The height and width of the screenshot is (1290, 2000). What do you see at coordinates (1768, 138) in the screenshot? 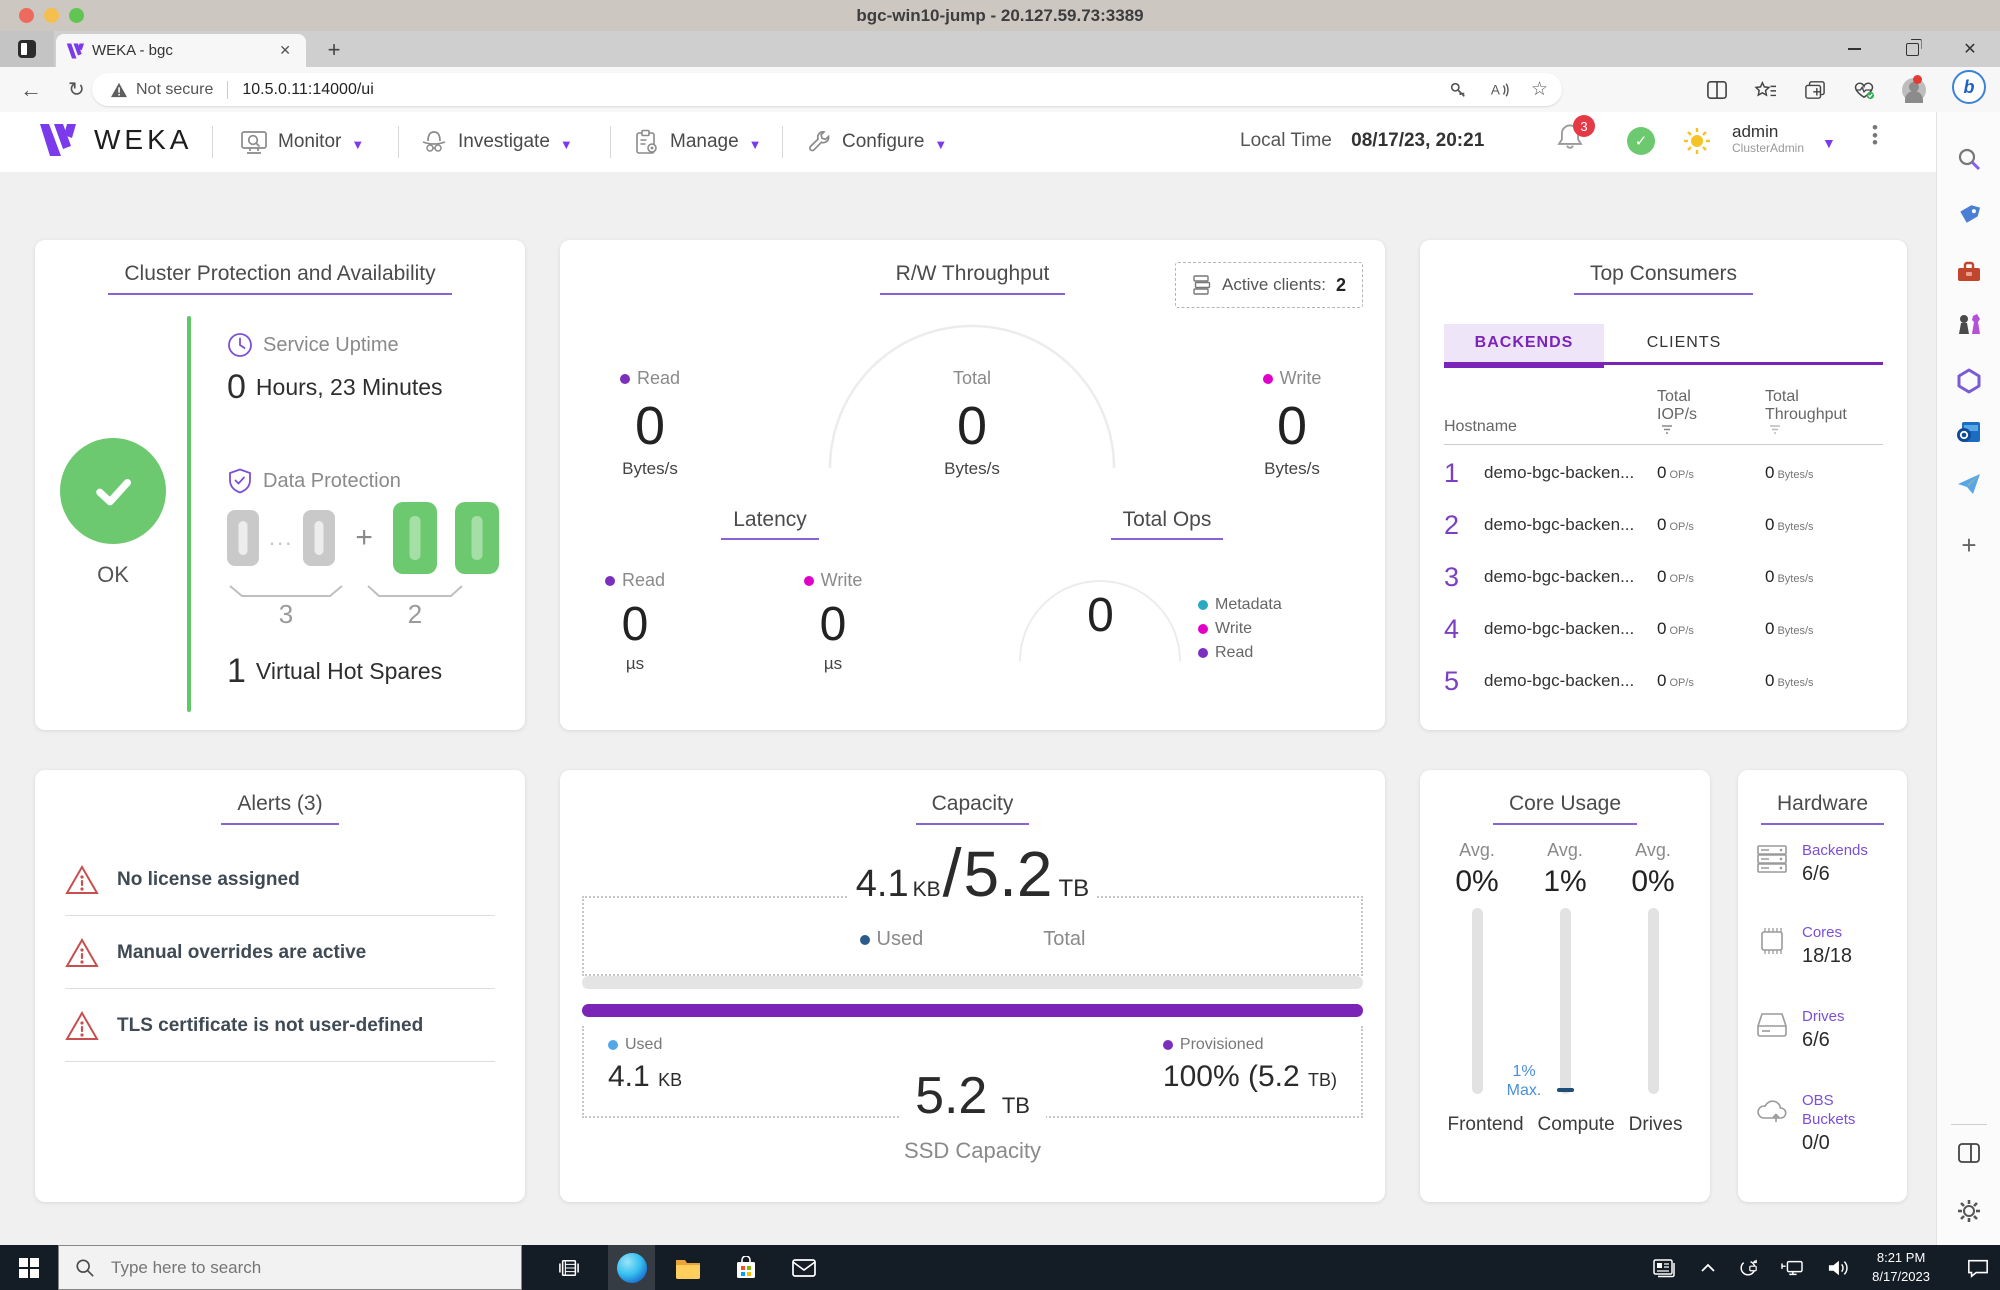
I see `user-menu: admin ClusterAdmin` at bounding box center [1768, 138].